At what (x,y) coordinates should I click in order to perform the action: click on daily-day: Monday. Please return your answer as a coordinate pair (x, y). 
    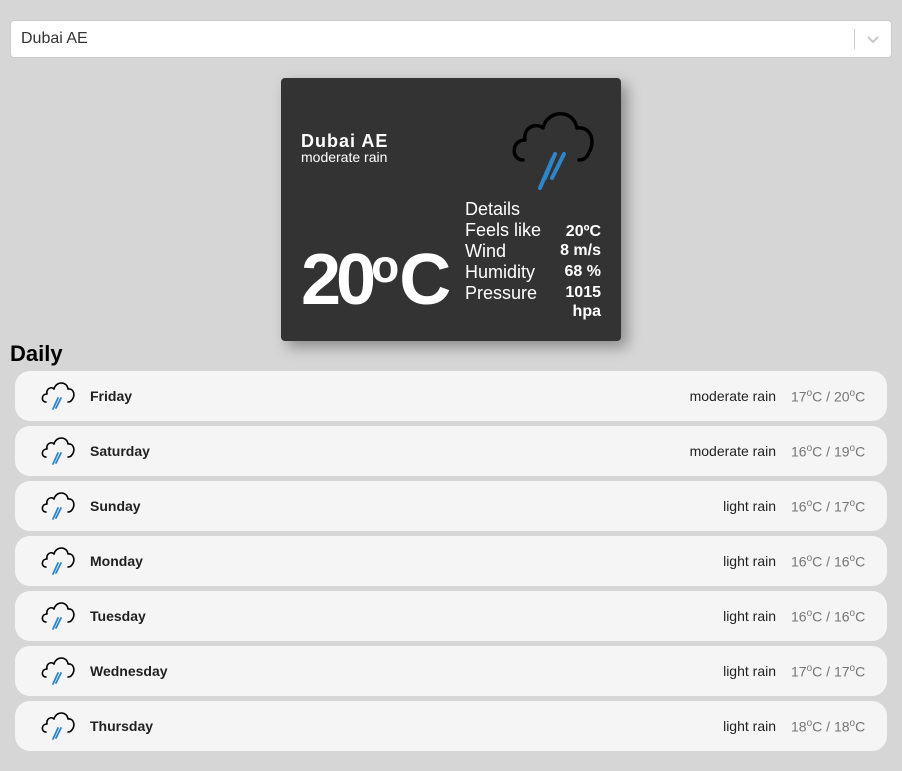
    Looking at the image, I should click on (116, 561).